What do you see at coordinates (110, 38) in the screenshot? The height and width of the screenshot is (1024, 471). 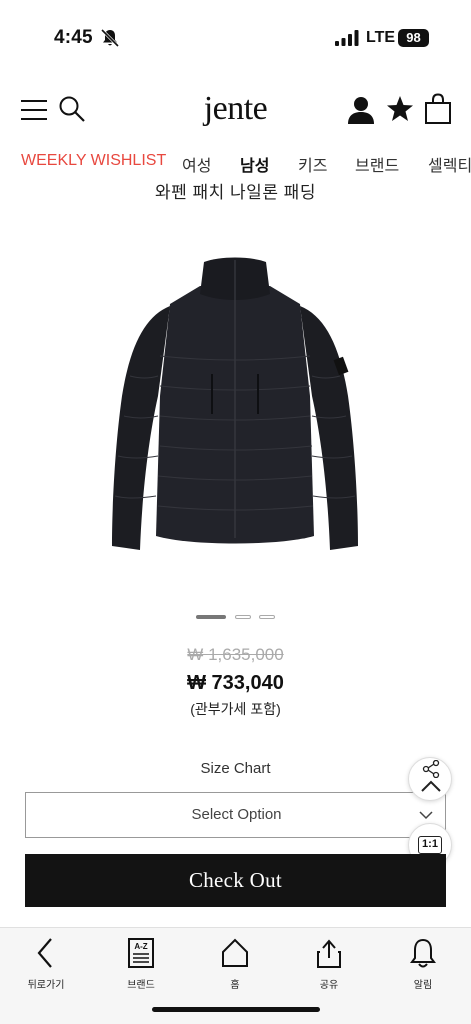 I see `bell-off-icon` at bounding box center [110, 38].